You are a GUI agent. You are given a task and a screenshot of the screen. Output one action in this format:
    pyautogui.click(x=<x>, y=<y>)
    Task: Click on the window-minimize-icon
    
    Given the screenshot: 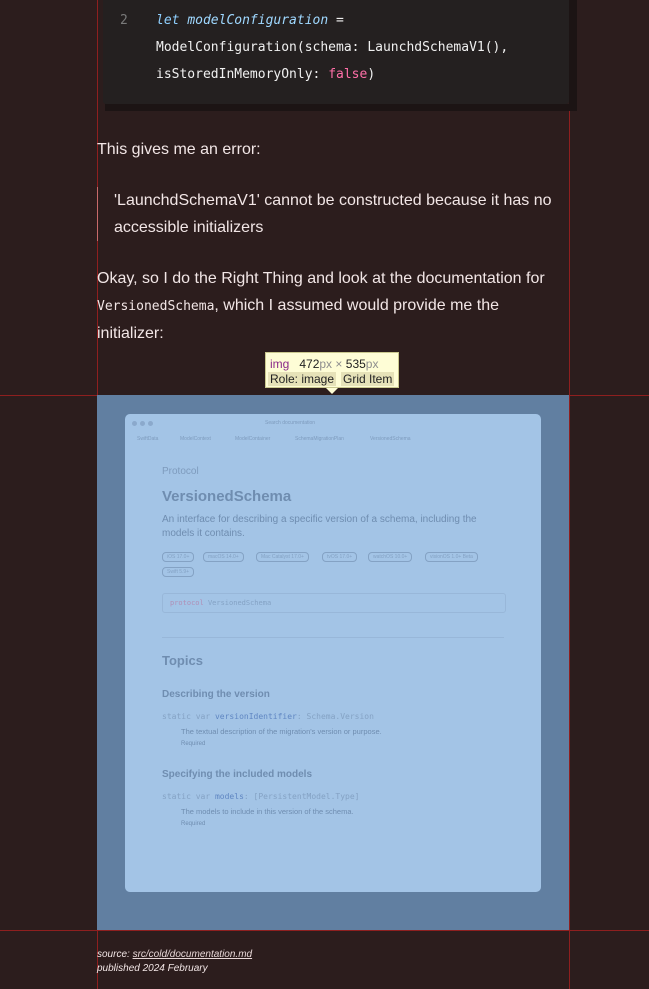 What is the action you would take?
    pyautogui.click(x=142, y=423)
    